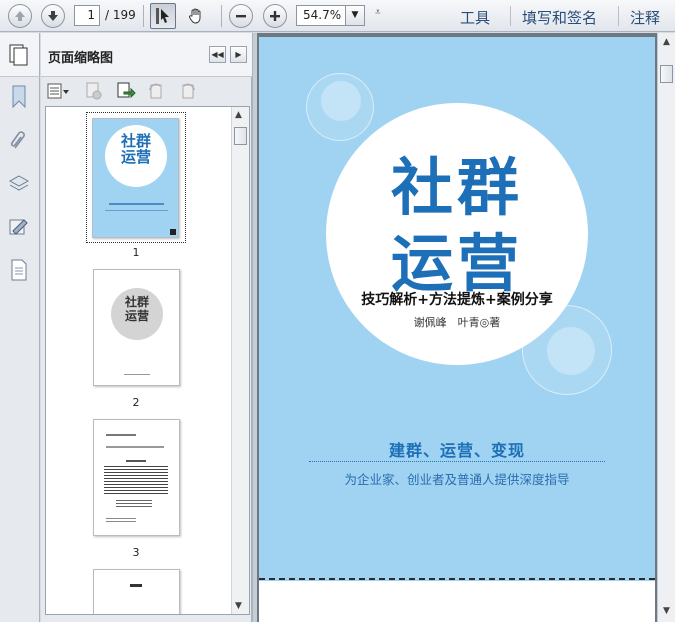 The width and height of the screenshot is (675, 622). I want to click on rotate-pages-button, so click(156, 91).